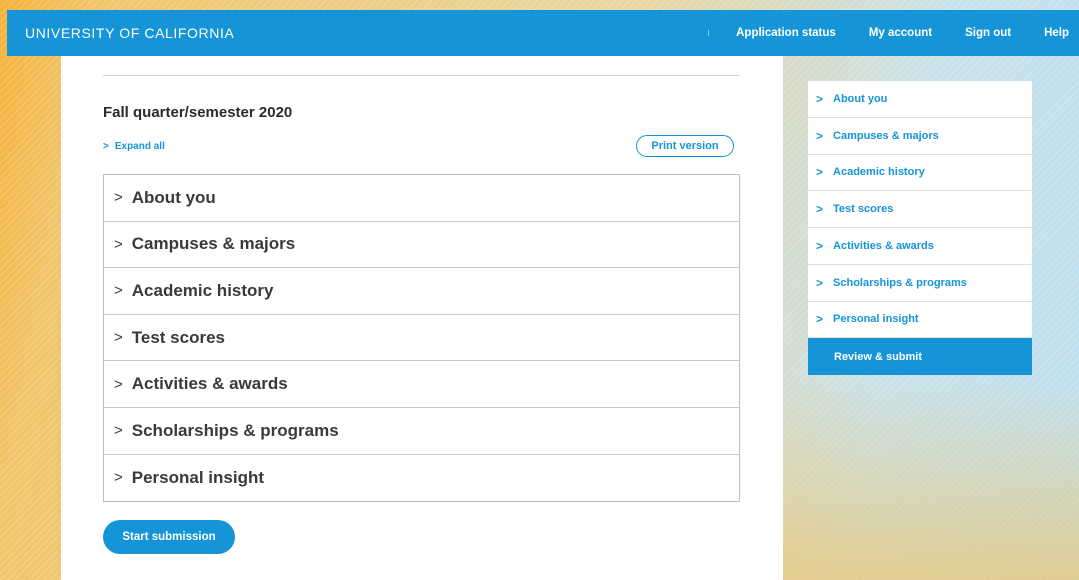 This screenshot has height=580, width=1079. What do you see at coordinates (863, 209) in the screenshot?
I see `sidebar-item-label: Test scores` at bounding box center [863, 209].